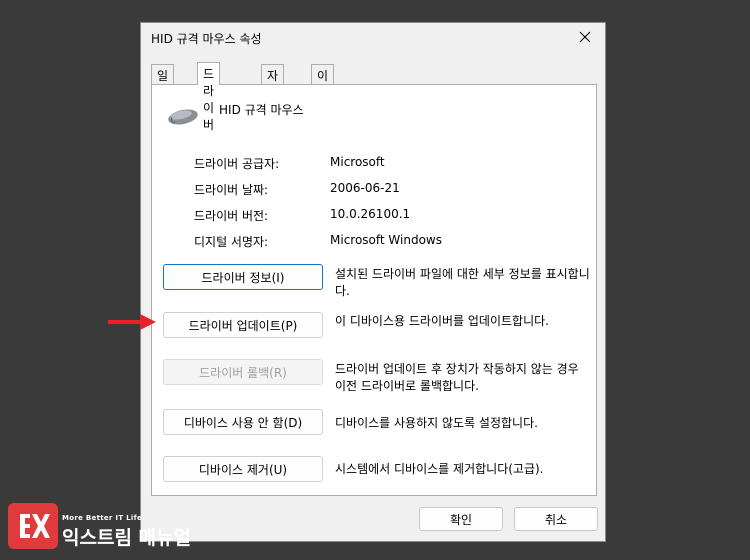 This screenshot has width=750, height=560. I want to click on disable-device-button: 디바이스 사용 안 함(D), so click(243, 422).